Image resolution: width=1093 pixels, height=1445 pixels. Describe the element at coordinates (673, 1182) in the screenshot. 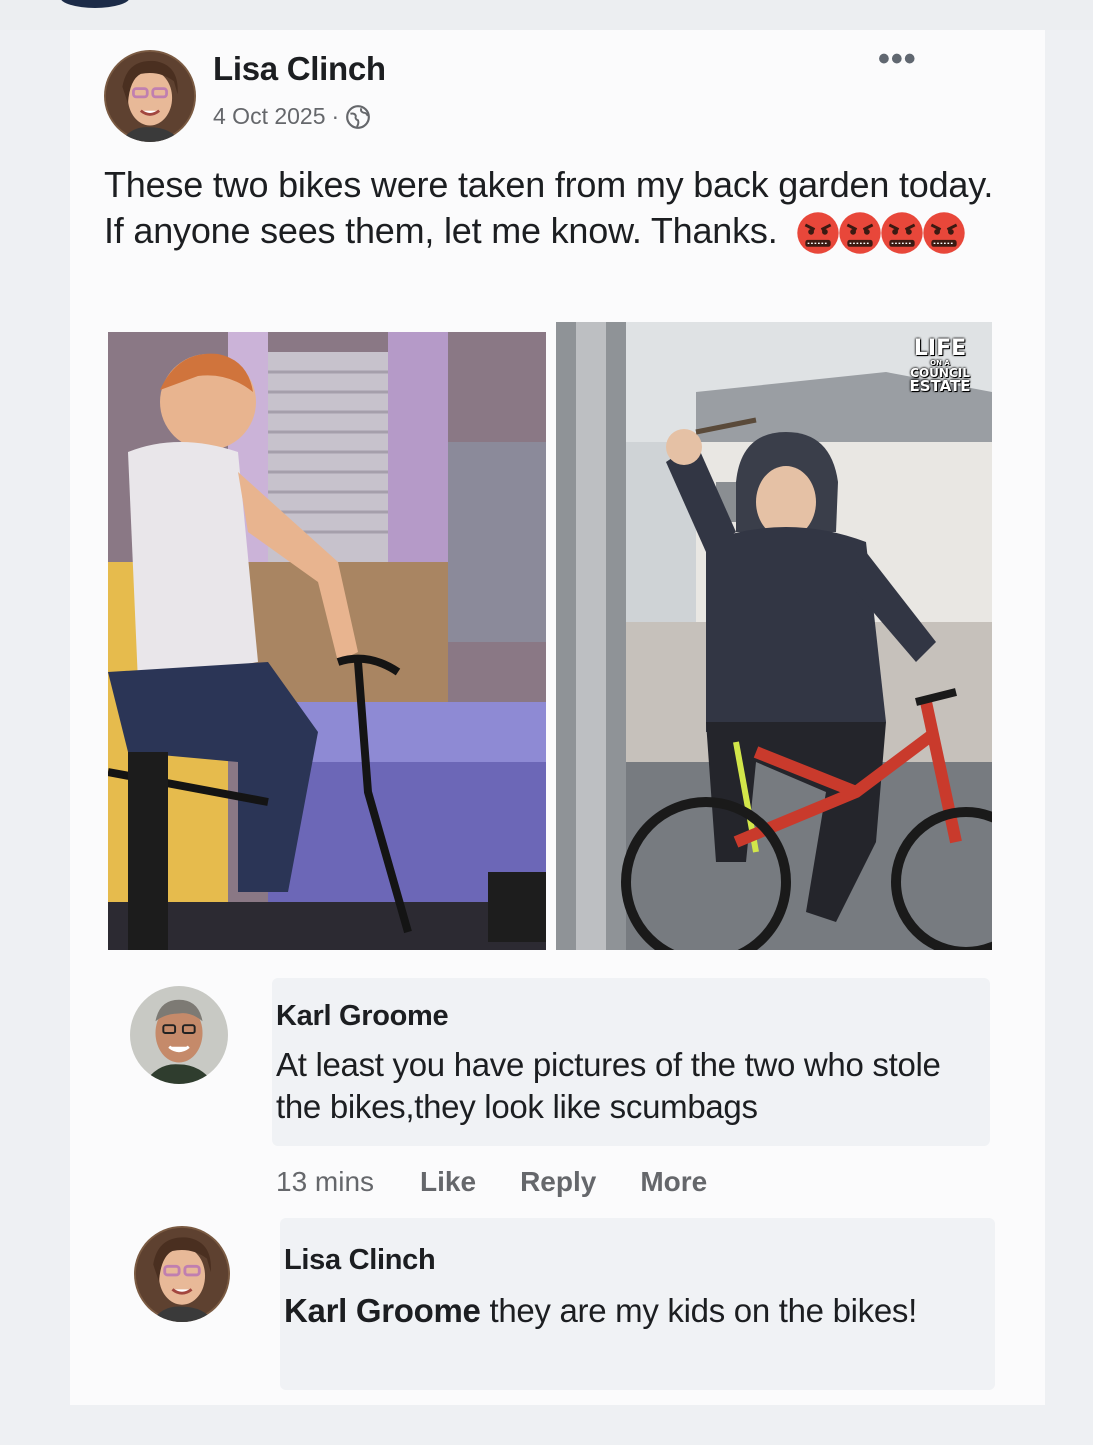

I see `more-button: More` at that location.